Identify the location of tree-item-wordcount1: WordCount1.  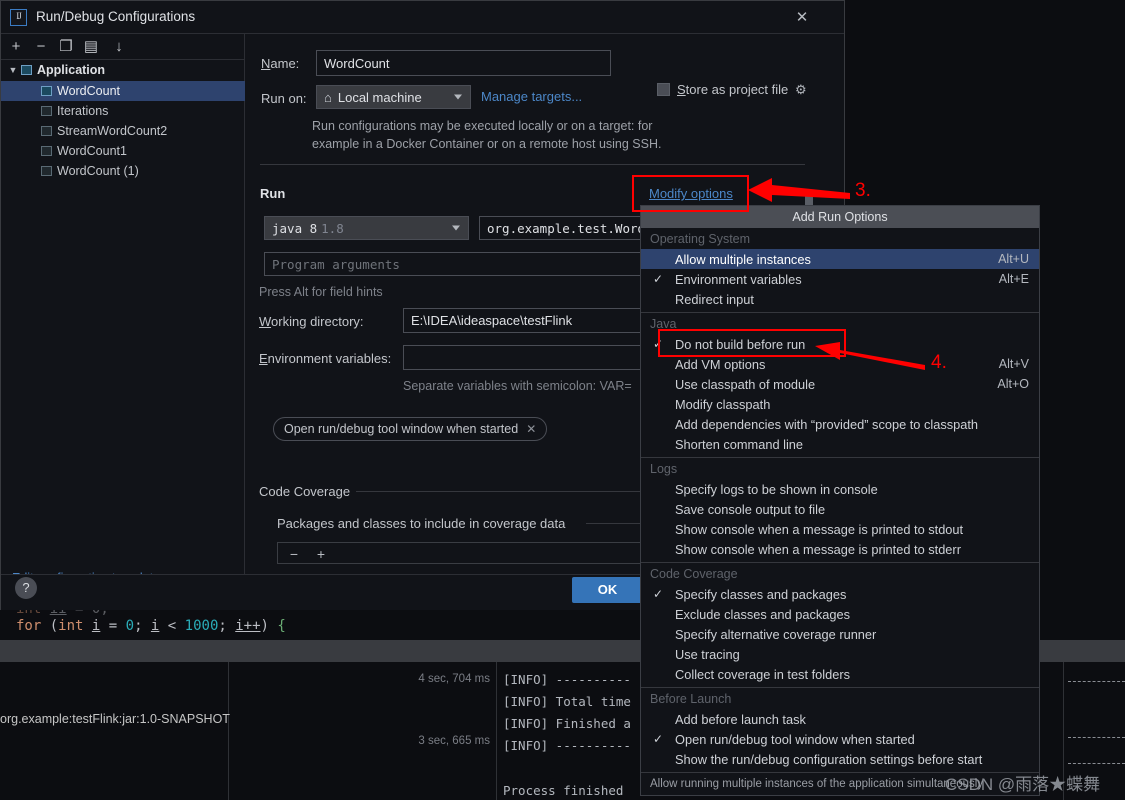
(123, 151).